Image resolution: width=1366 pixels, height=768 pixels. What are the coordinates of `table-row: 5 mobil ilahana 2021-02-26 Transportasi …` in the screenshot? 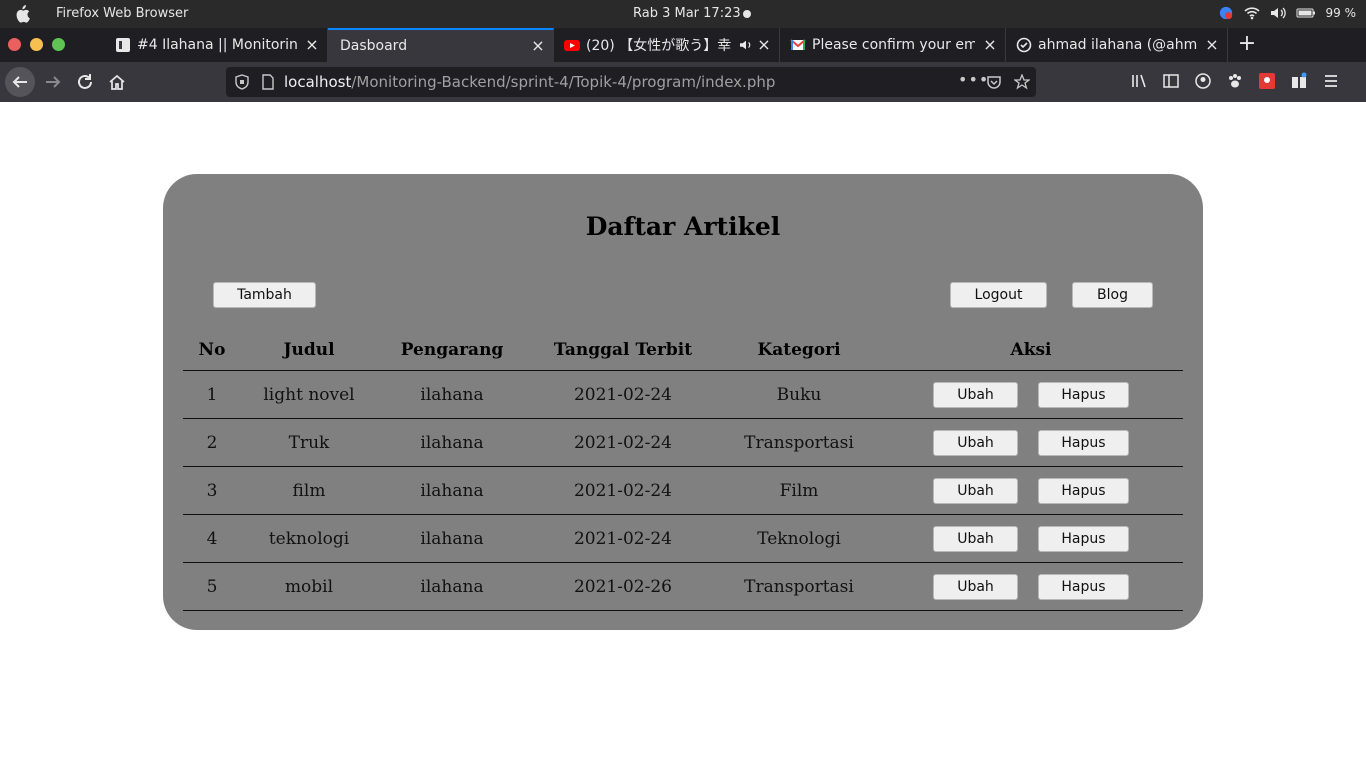 It's located at (683, 586).